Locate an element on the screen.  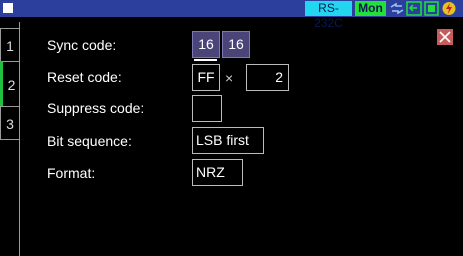
status-bar: RS-232C Mon is located at coordinates (231, 15).